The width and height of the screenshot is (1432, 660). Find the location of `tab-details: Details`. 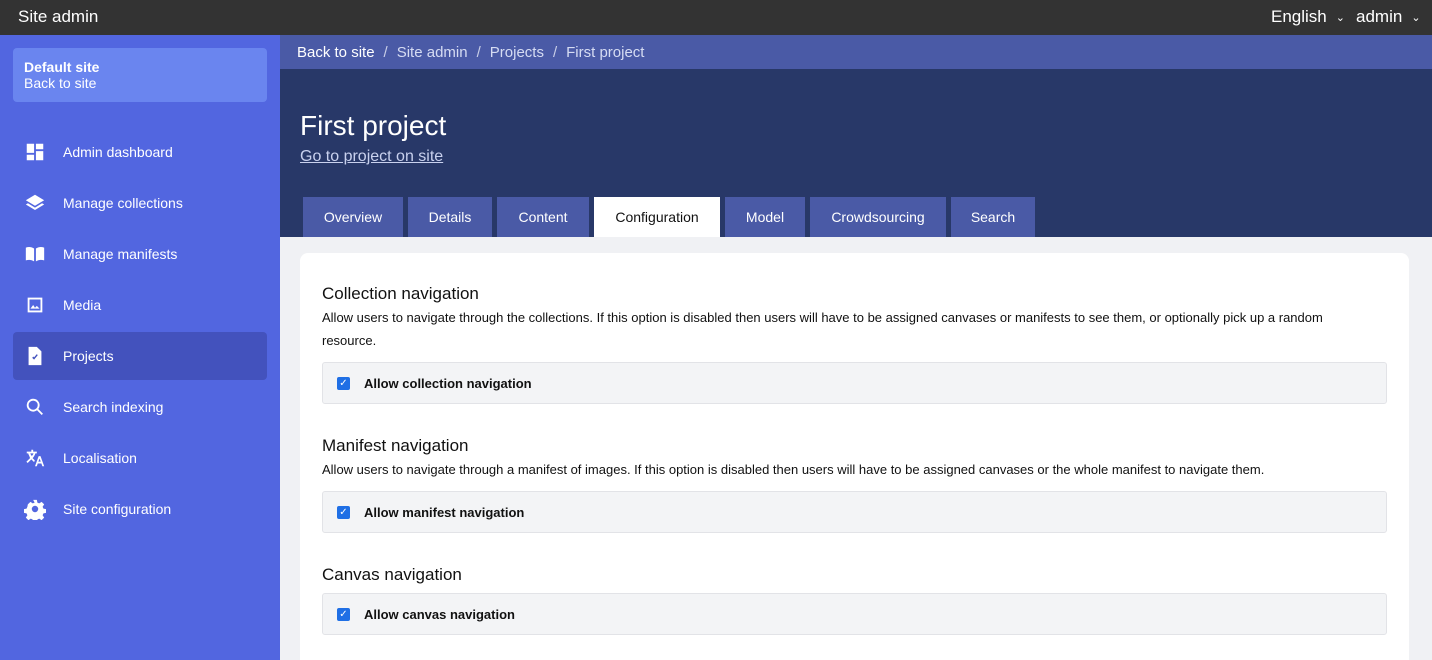

tab-details: Details is located at coordinates (450, 217).